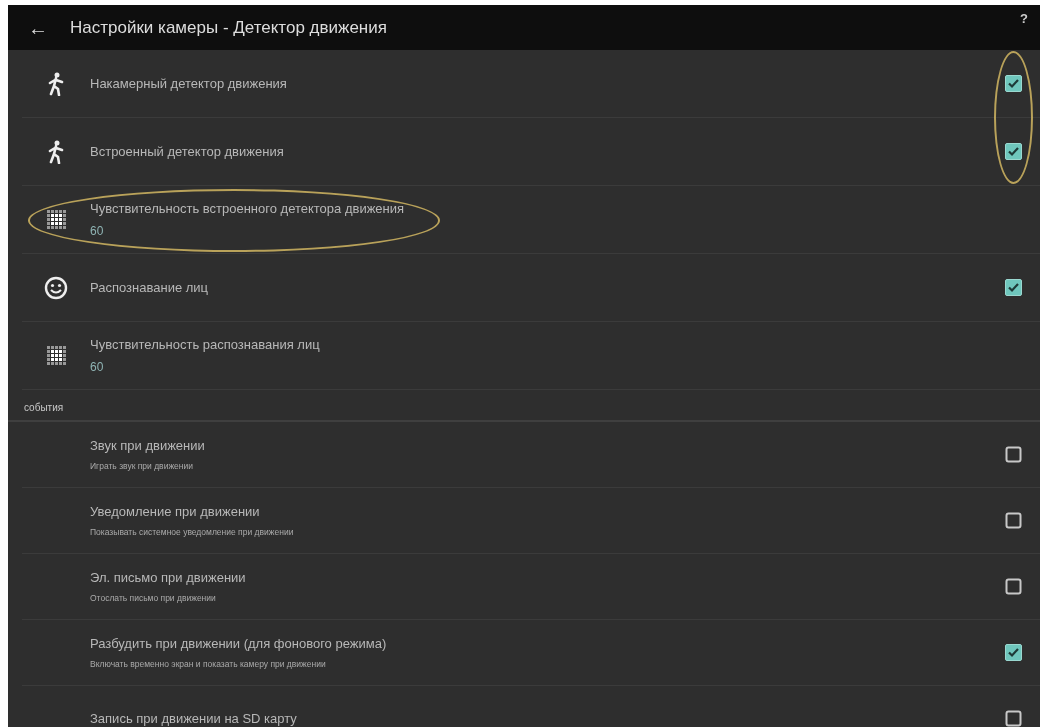  What do you see at coordinates (149, 287) in the screenshot?
I see `setting-title: Распознавание лиц` at bounding box center [149, 287].